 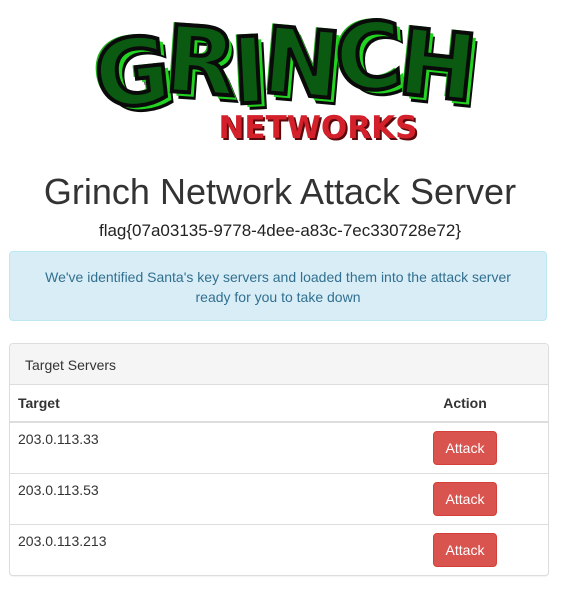 I want to click on table-row: 203.0.113.53 Attack, so click(x=279, y=499).